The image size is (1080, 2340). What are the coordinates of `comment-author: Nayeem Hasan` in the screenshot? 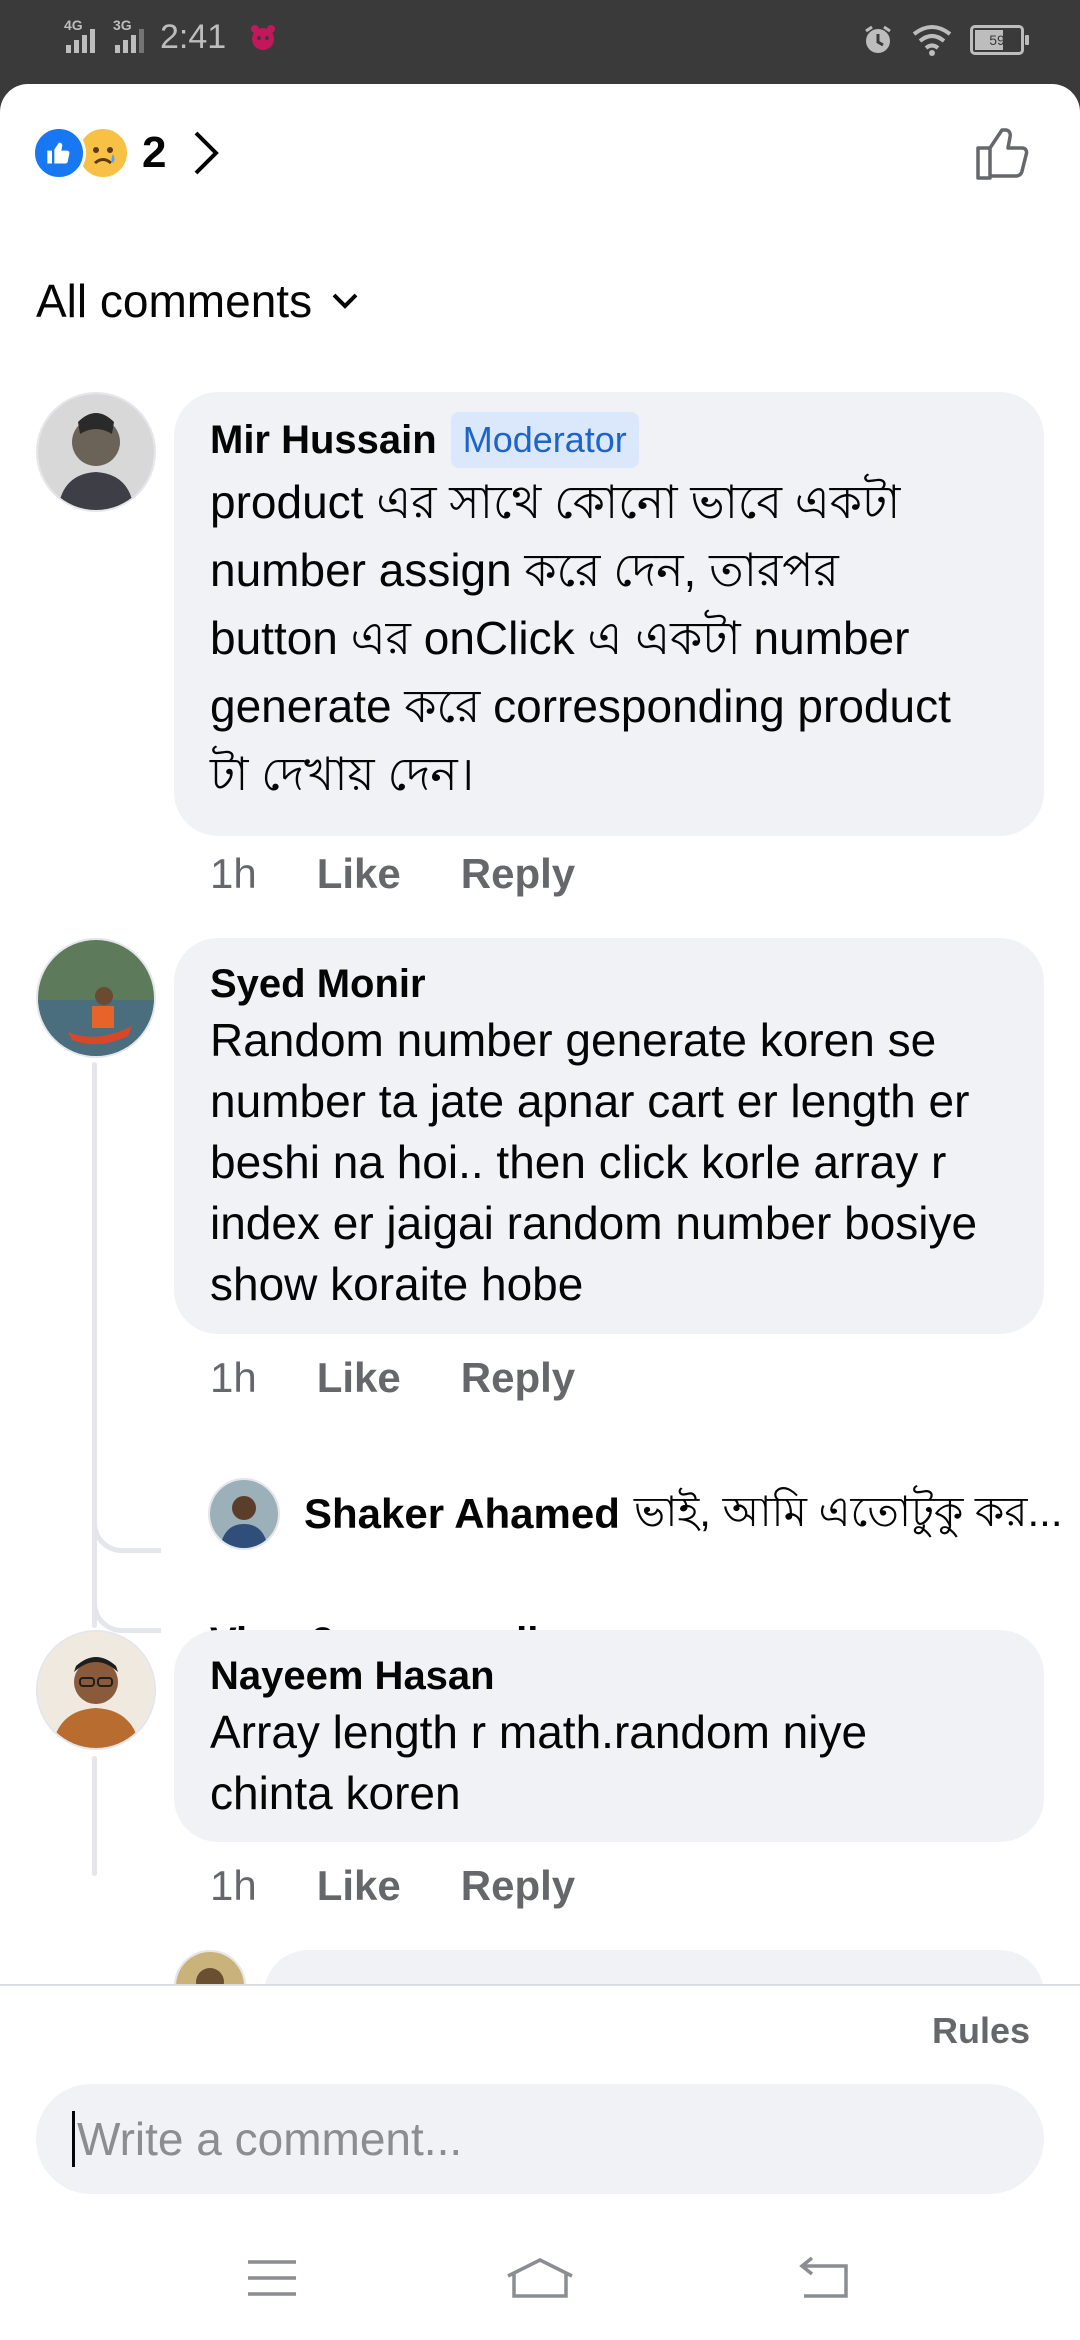 It's located at (352, 1676).